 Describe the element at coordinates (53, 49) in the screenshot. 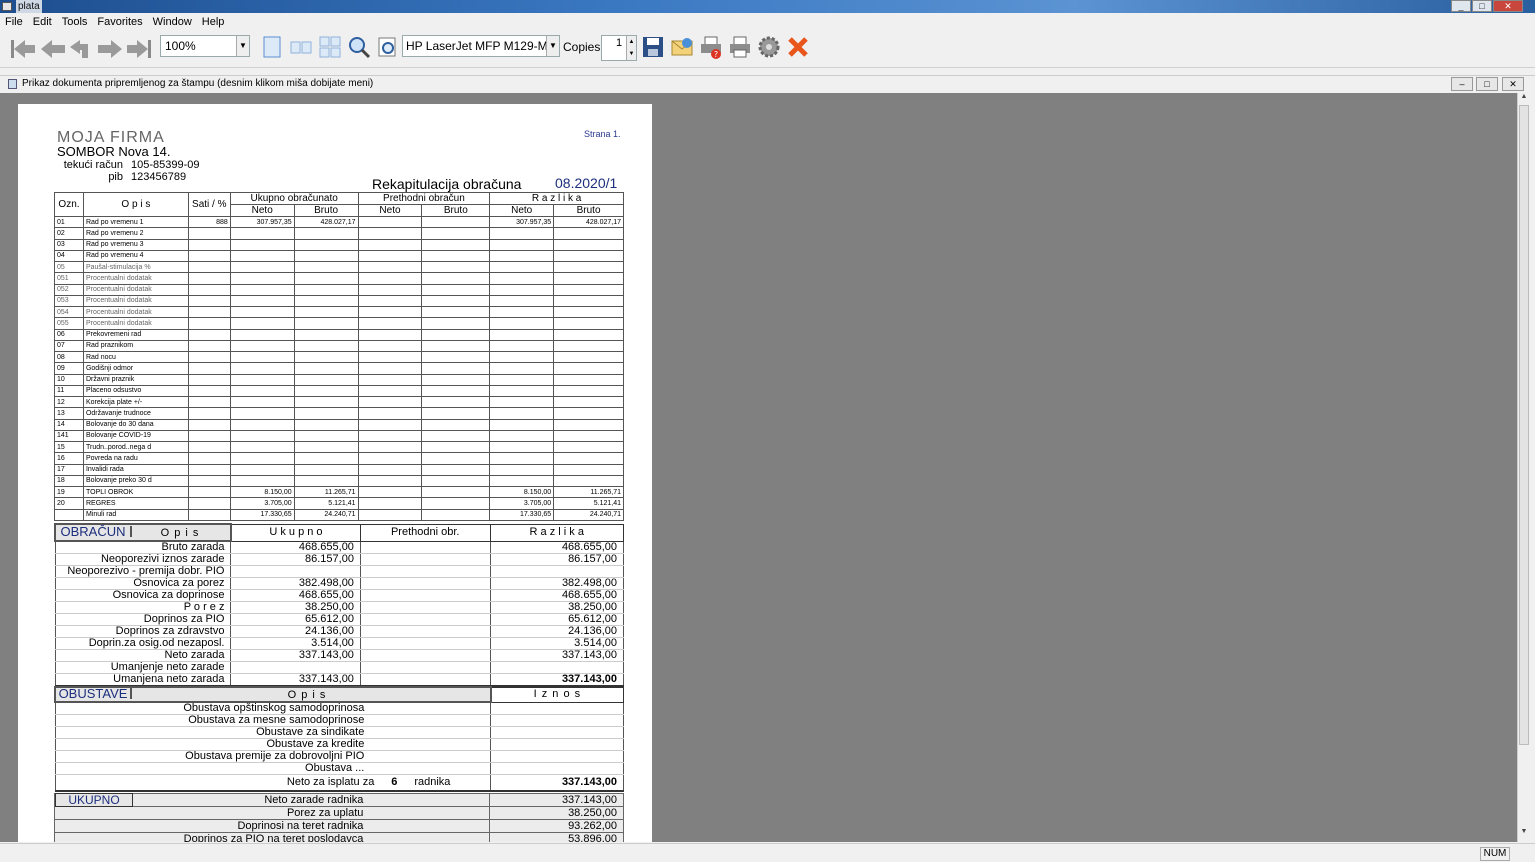

I see `previous-page-icon` at that location.